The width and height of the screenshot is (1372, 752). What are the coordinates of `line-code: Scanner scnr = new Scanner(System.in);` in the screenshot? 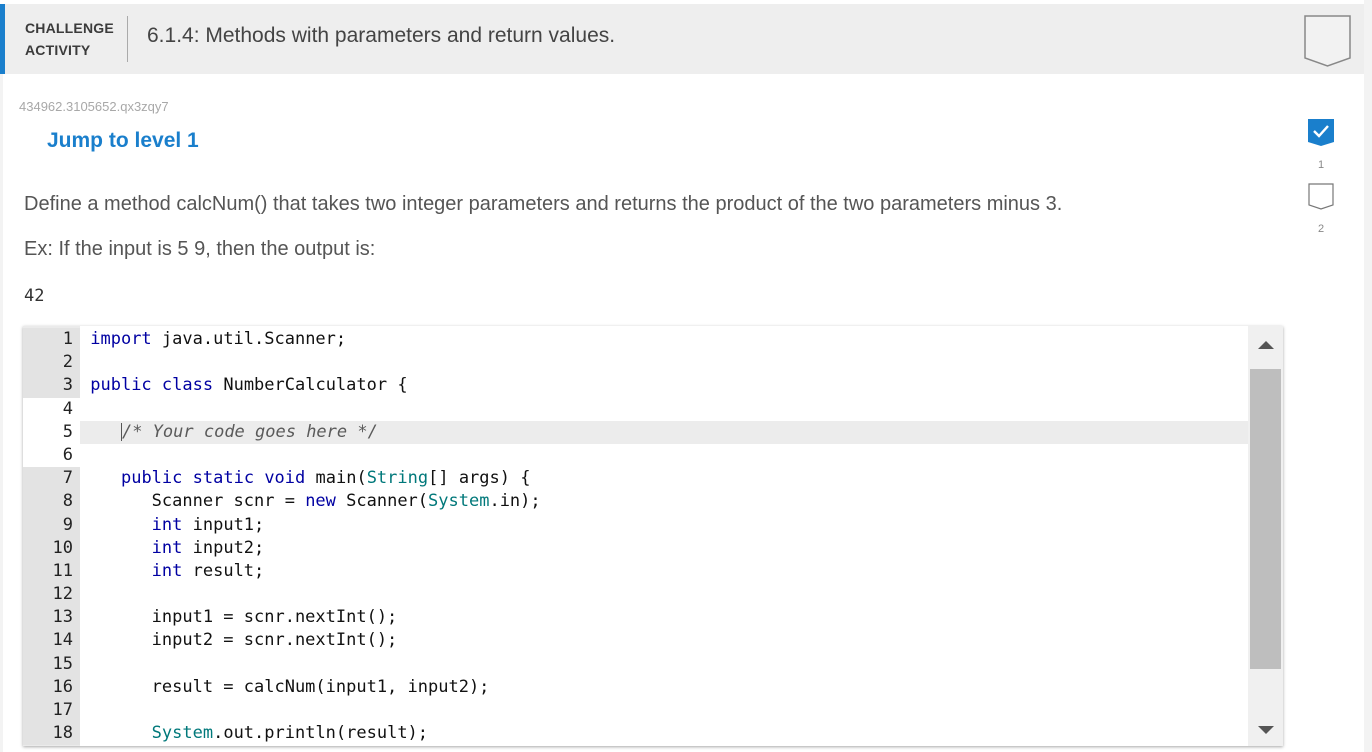 It's located at (310, 501).